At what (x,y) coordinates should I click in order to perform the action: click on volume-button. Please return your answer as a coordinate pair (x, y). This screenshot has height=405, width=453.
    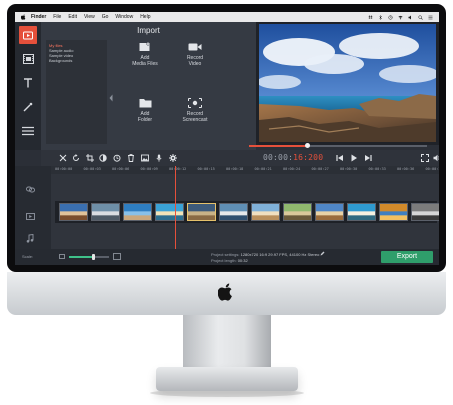
    Looking at the image, I should click on (436, 158).